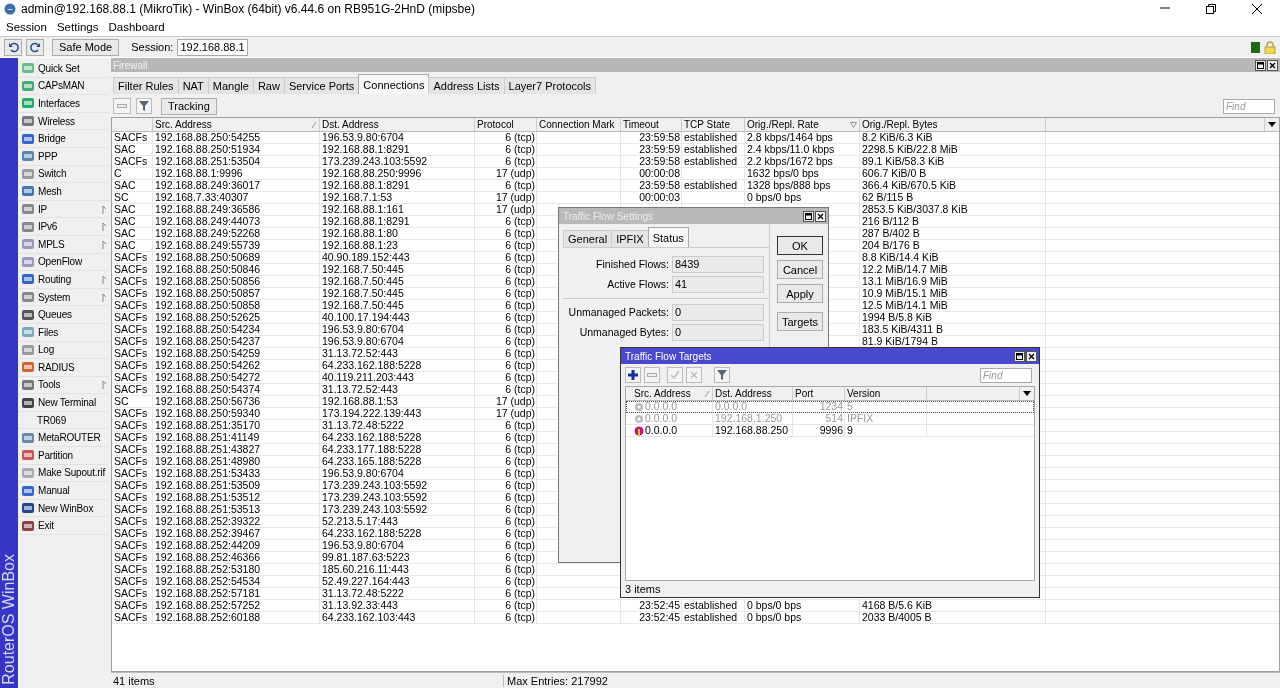  I want to click on table-cell: 0 bps/0 bps, so click(774, 617).